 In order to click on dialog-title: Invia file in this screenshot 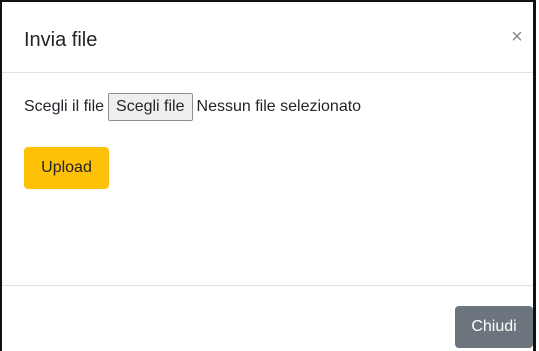, I will do `click(61, 40)`.